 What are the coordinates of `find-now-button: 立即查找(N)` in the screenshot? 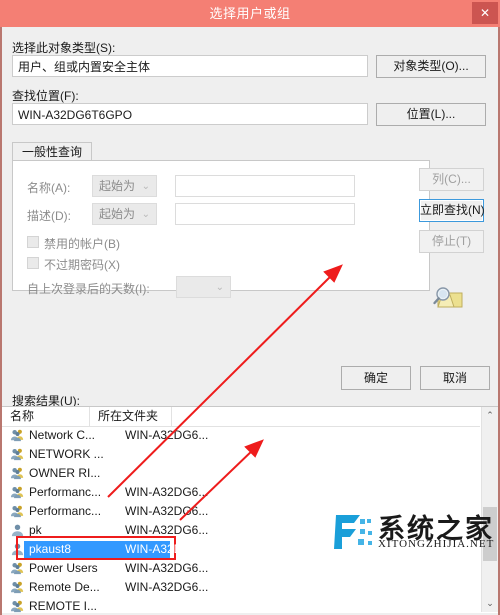 It's located at (452, 210).